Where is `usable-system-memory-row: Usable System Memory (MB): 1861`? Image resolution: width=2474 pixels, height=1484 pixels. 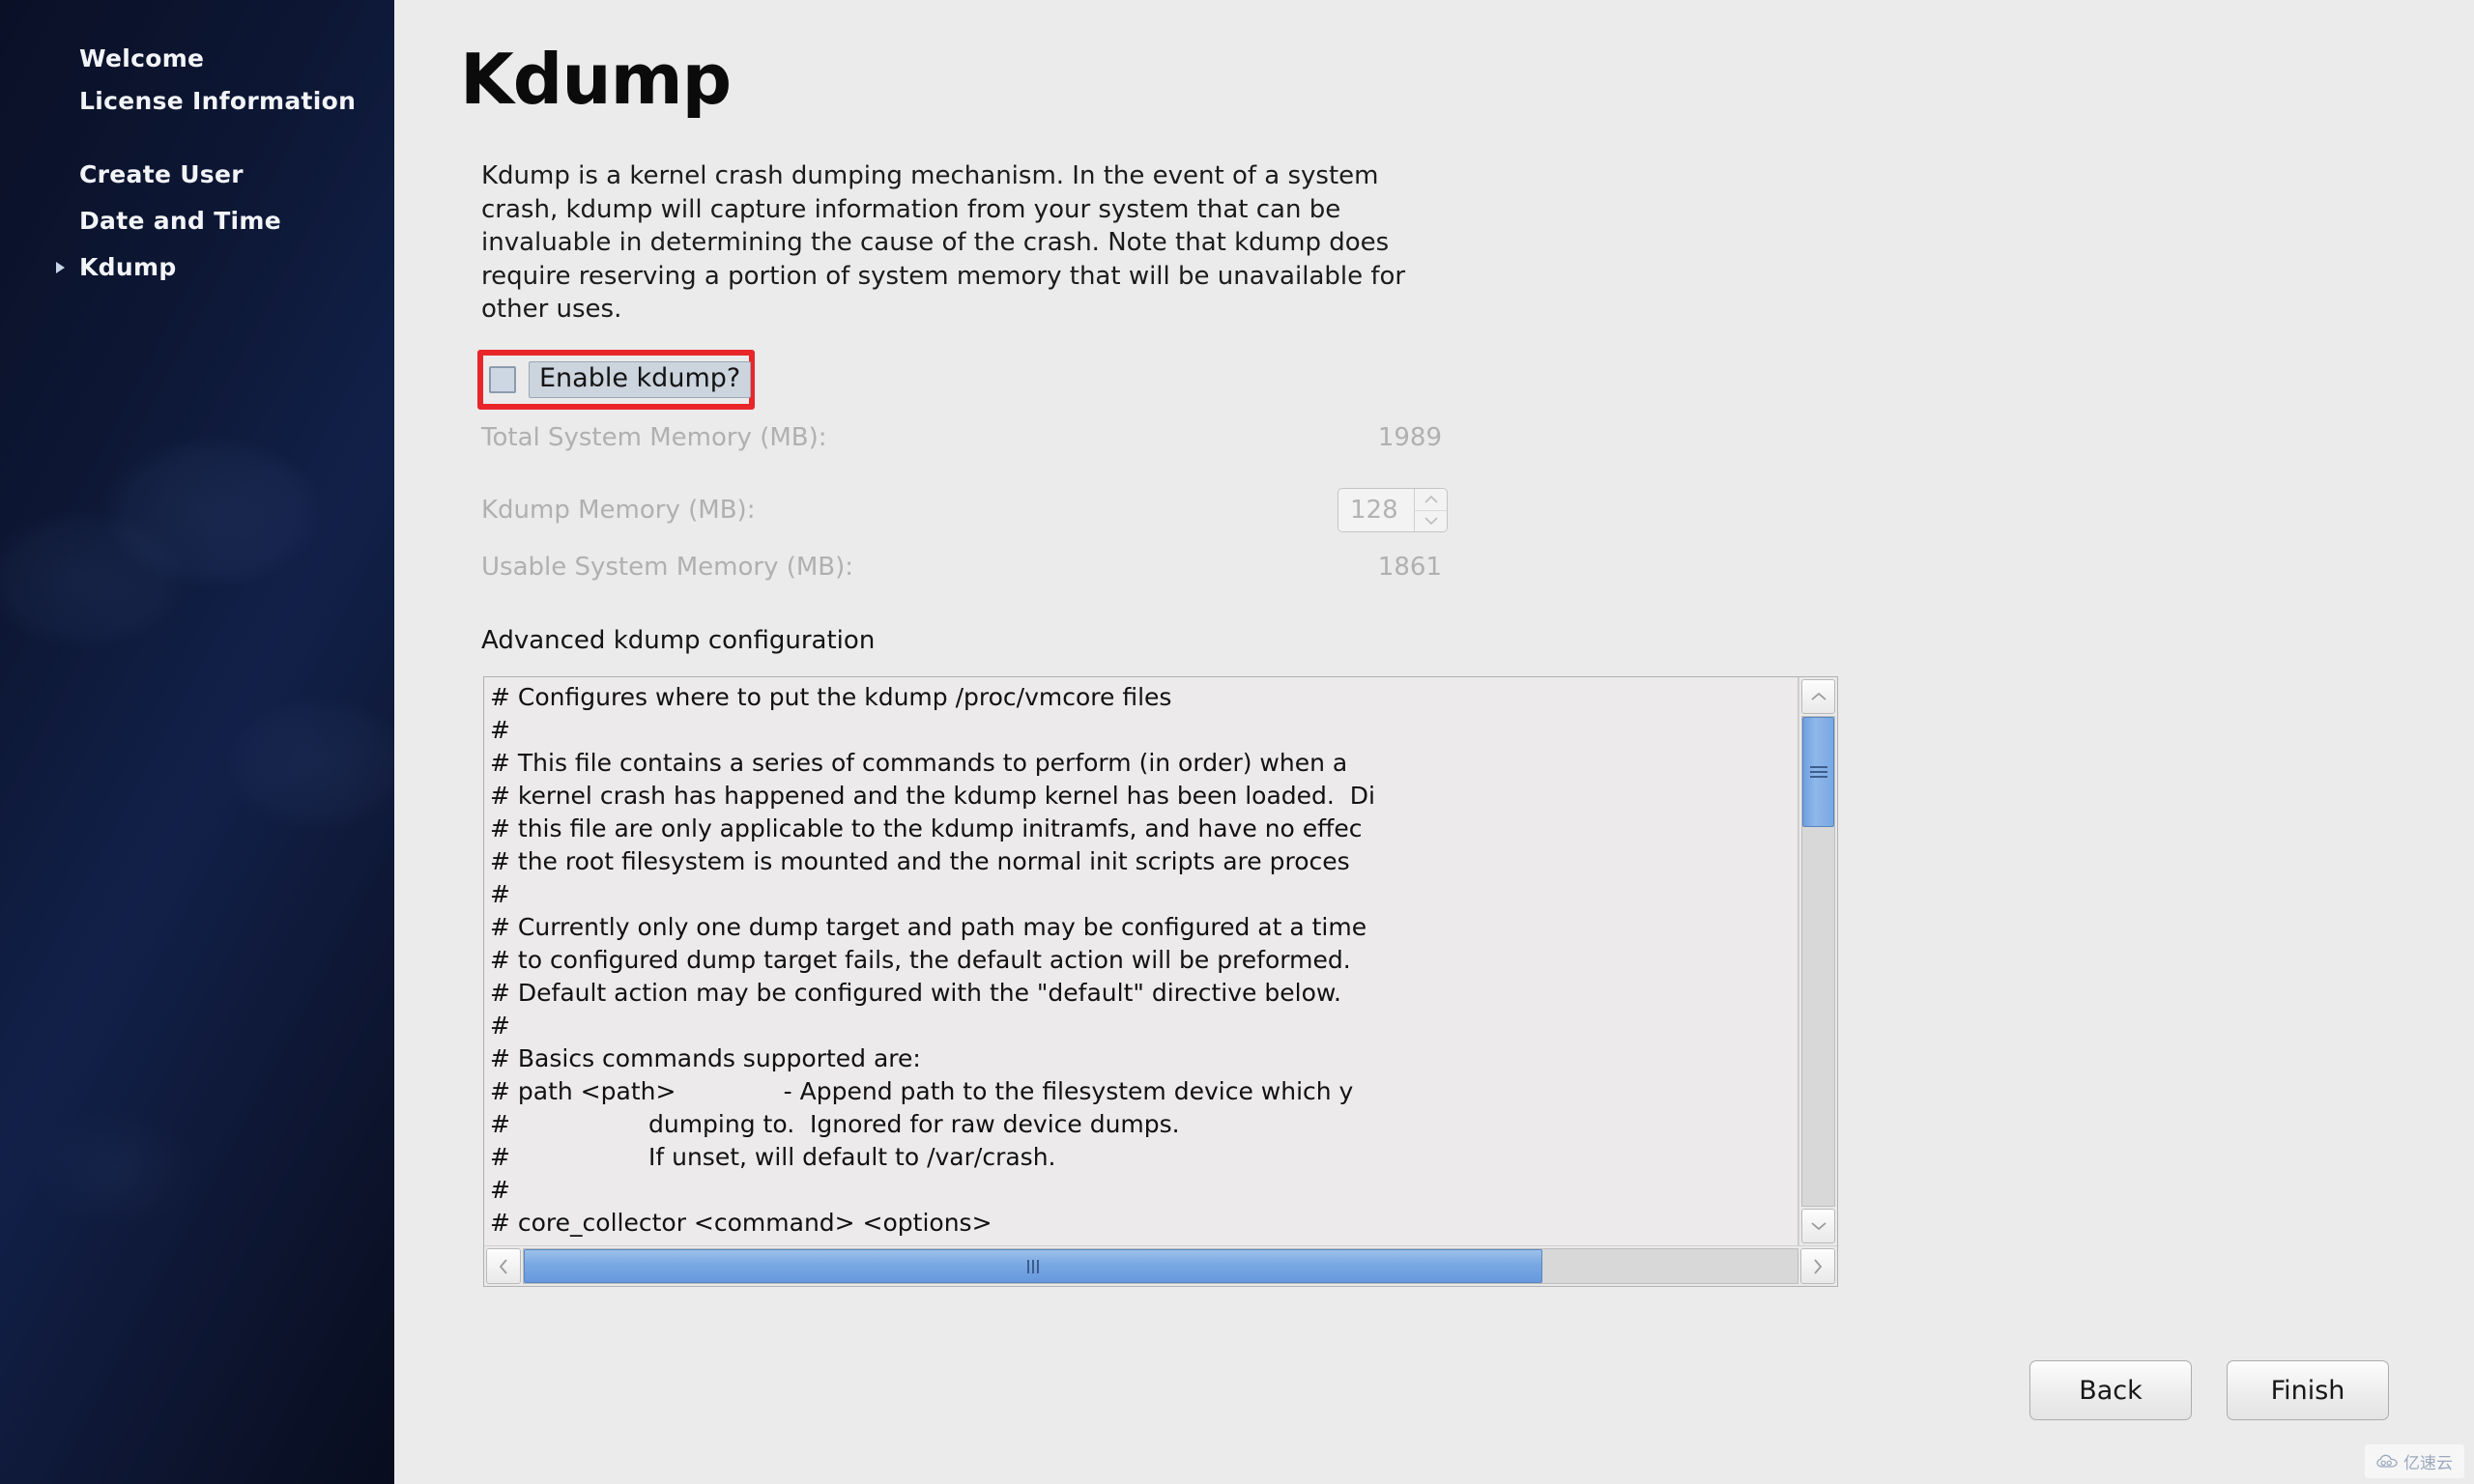 usable-system-memory-row: Usable System Memory (MB): 1861 is located at coordinates (965, 567).